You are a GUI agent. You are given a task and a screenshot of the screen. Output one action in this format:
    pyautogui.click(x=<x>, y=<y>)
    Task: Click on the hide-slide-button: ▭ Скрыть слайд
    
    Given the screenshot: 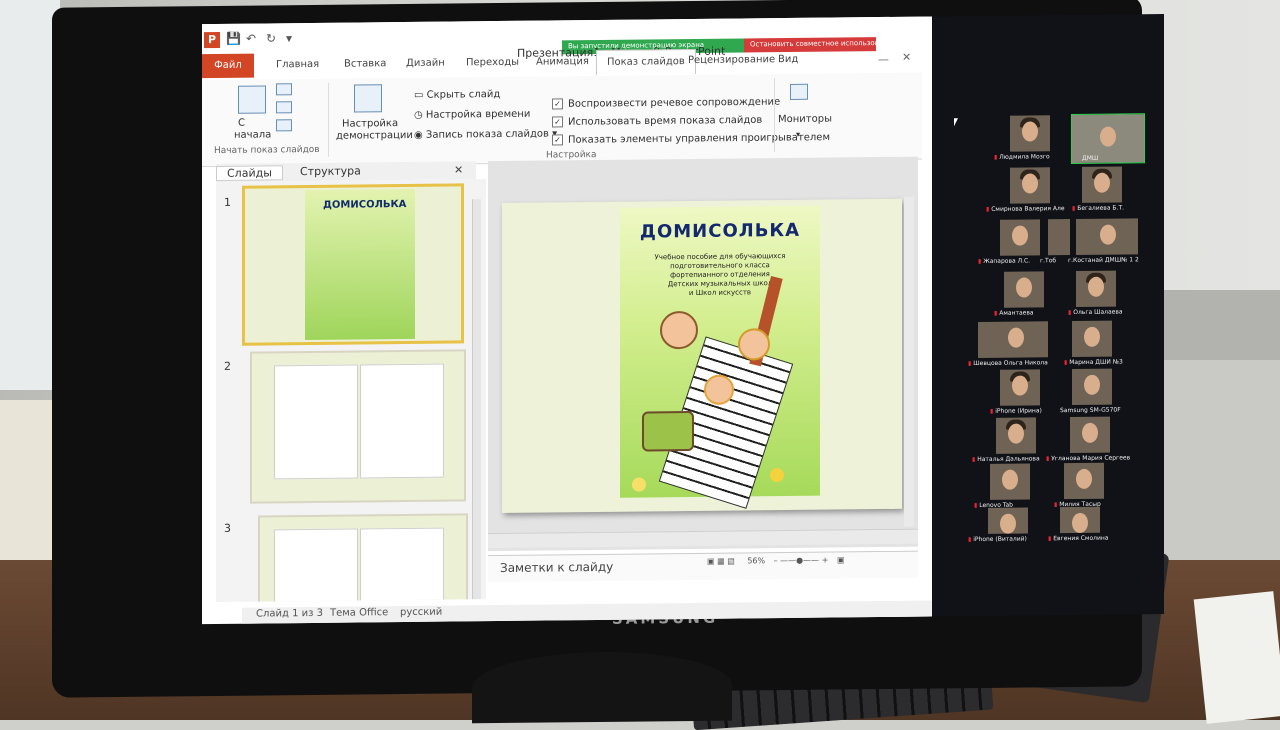 What is the action you would take?
    pyautogui.click(x=457, y=95)
    